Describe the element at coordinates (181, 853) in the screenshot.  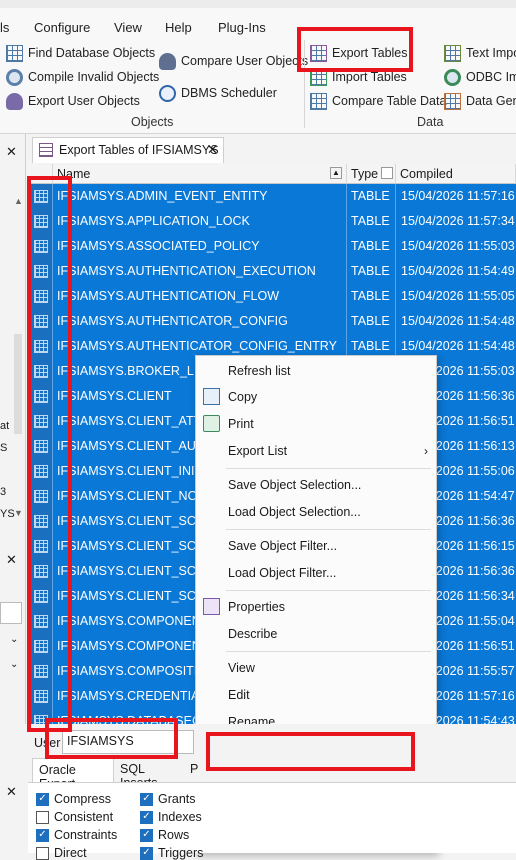
I see `option-label: Triggers` at that location.